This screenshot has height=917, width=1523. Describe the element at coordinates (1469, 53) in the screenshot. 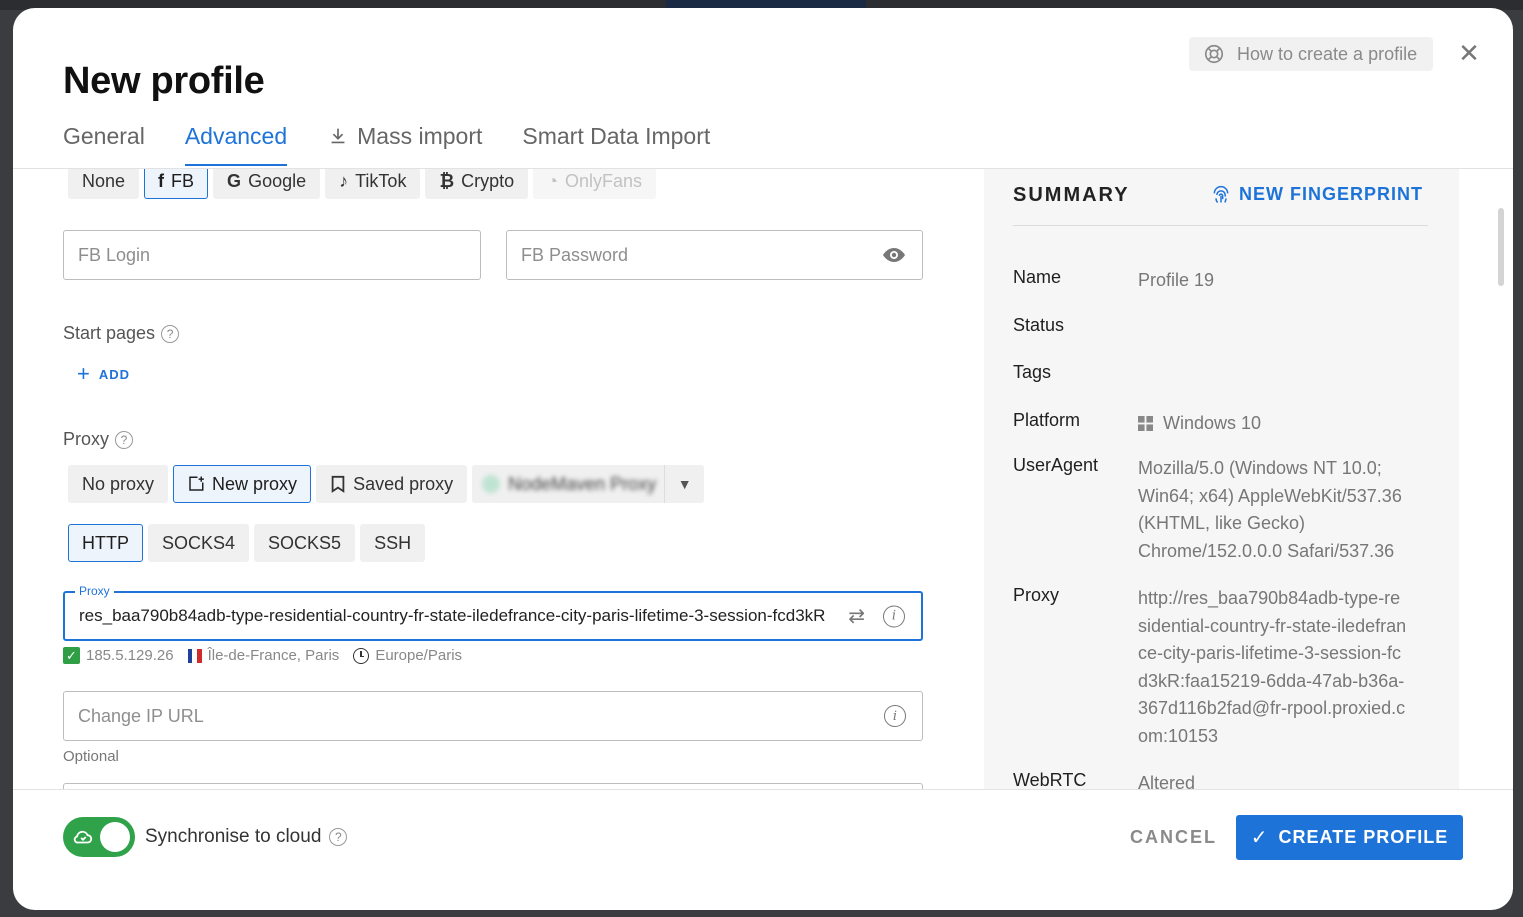

I see `close-icon: ✕` at that location.